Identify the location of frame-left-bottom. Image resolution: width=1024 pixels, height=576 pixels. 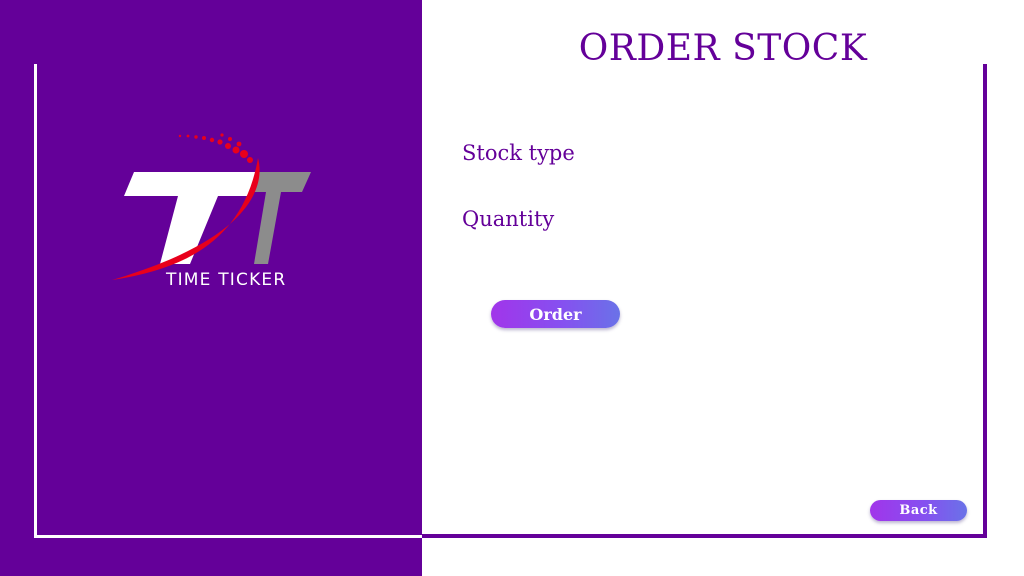
(228, 536).